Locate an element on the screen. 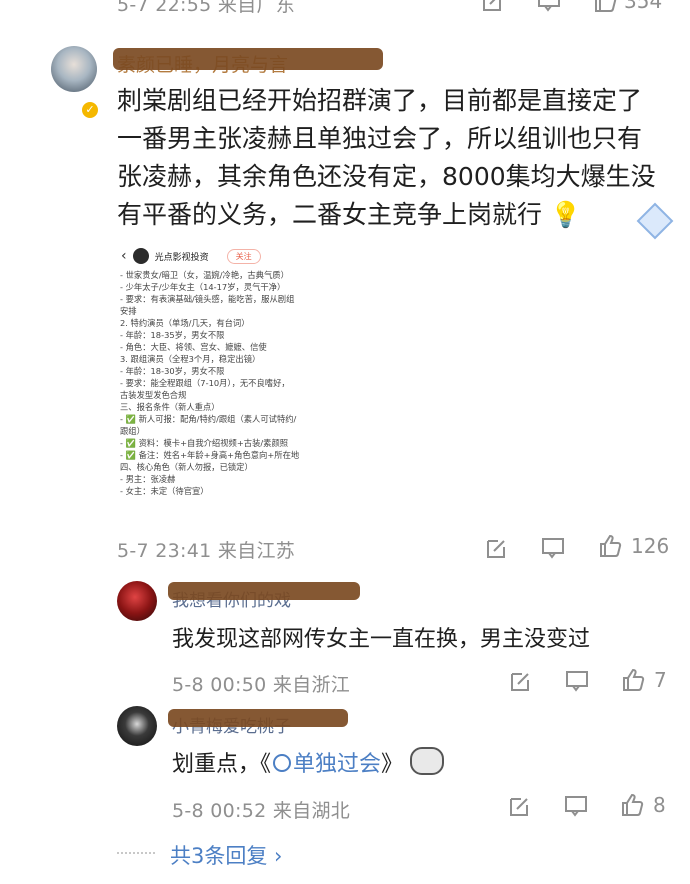  like-count: 126 is located at coordinates (650, 546).